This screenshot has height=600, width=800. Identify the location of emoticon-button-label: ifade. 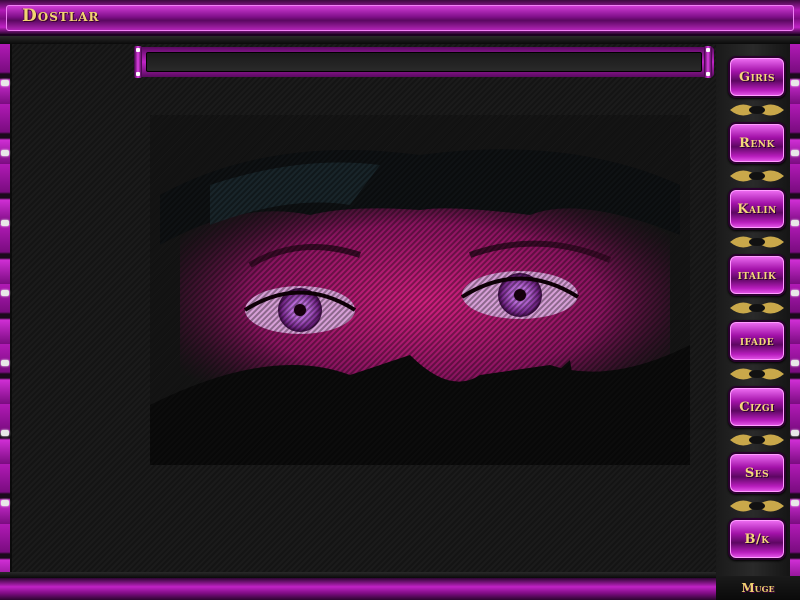
(757, 341).